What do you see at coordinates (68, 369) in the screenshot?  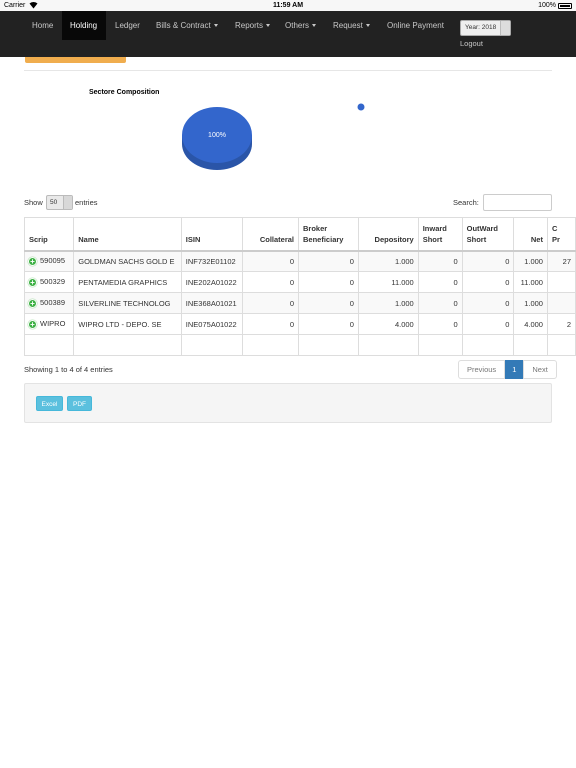 I see `table-info: Showing 1 to 4 of 4 entries` at bounding box center [68, 369].